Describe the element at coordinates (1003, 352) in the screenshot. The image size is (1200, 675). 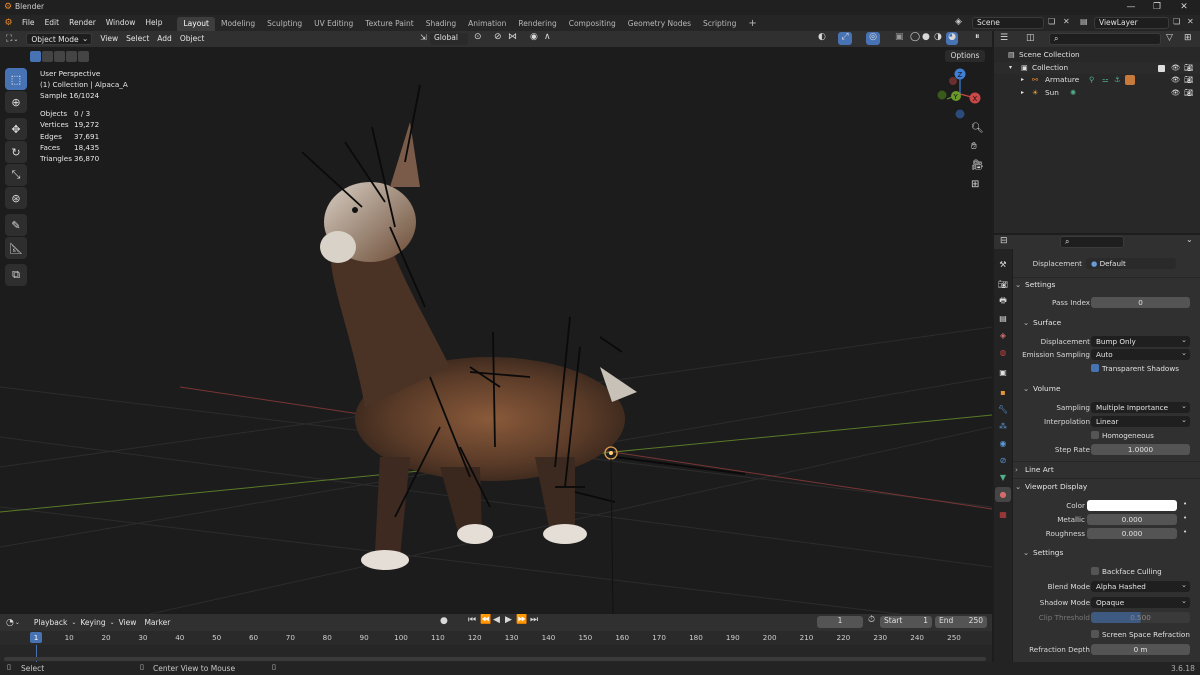
I see `world-tab-icon: ◍` at that location.